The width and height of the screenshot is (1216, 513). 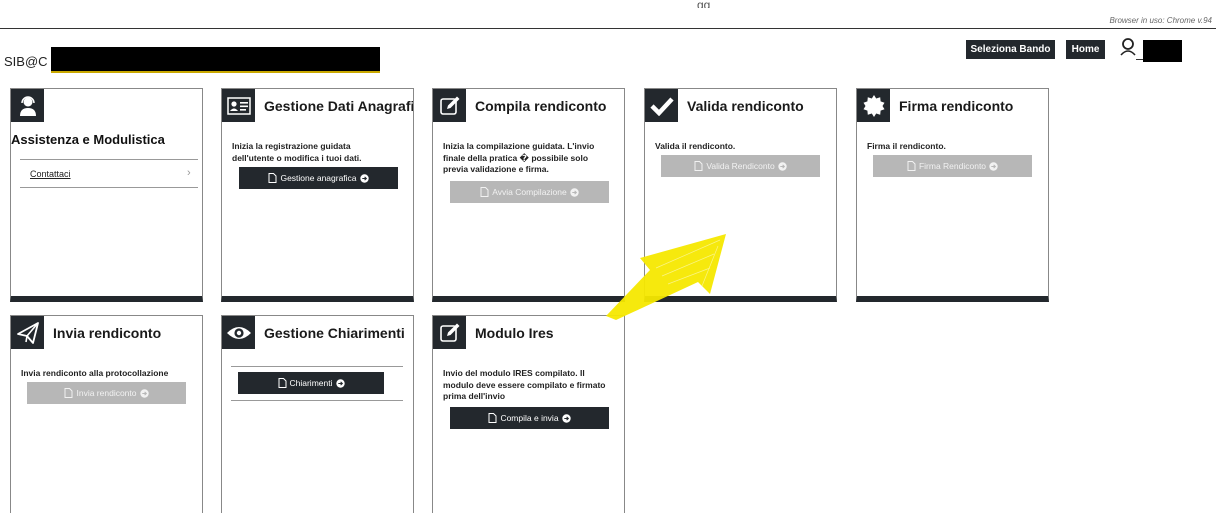 I want to click on redacted-brand-subtitle, so click(x=215, y=60).